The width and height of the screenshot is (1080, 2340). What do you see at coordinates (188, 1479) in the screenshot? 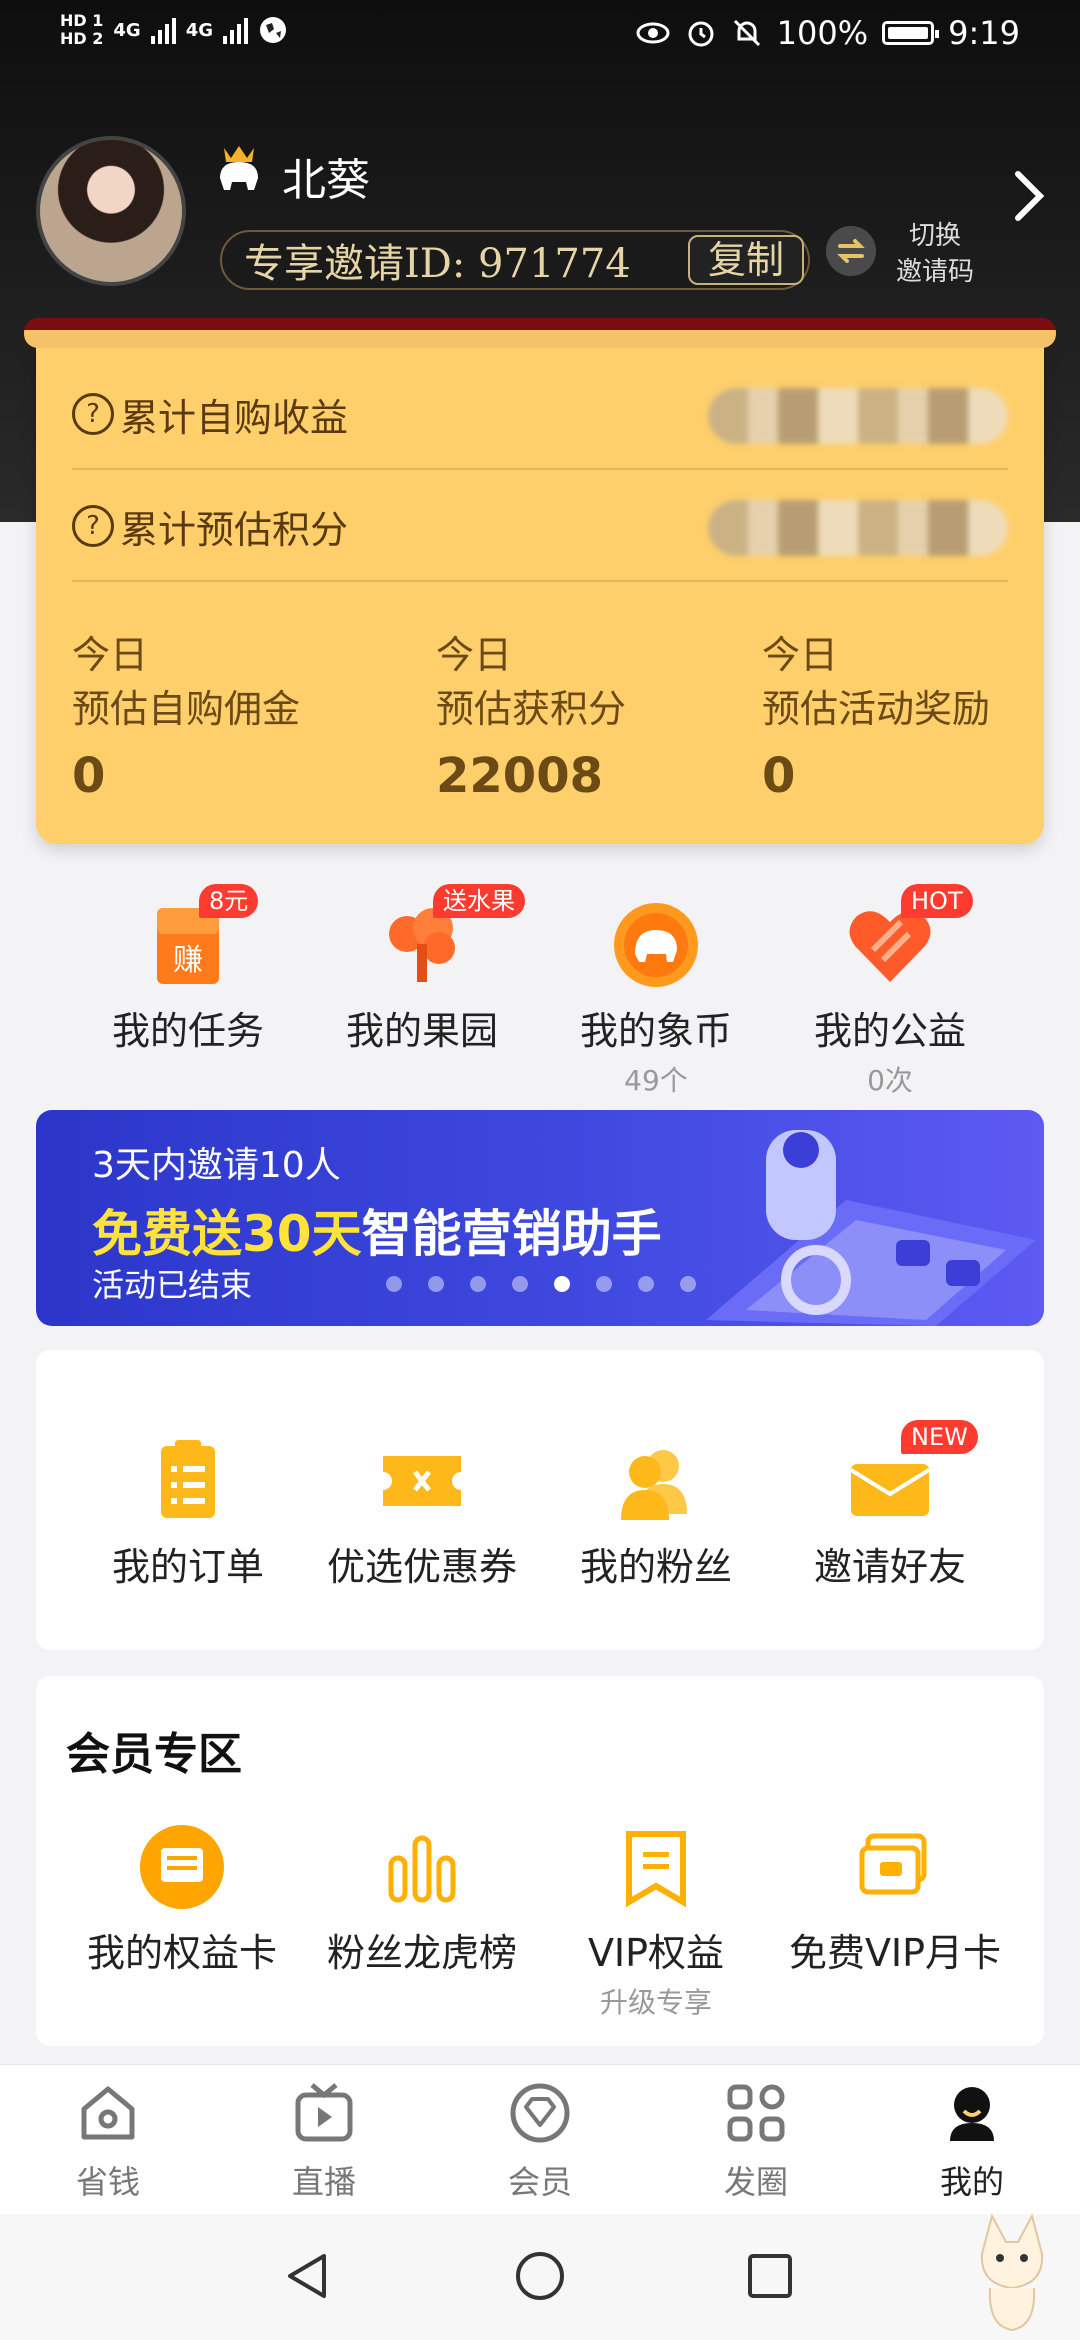
I see `clipboard-icon` at bounding box center [188, 1479].